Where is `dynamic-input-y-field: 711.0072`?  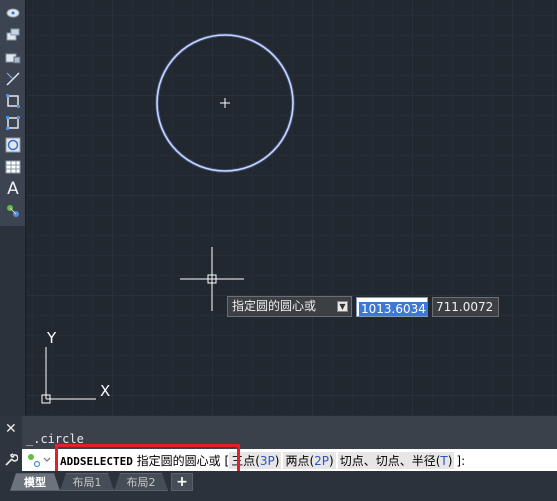
dynamic-input-y-field: 711.0072 is located at coordinates (465, 307).